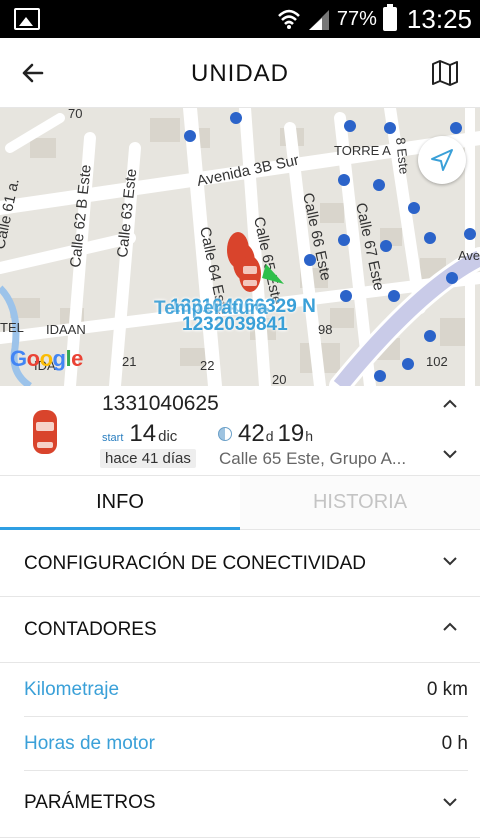 This screenshot has width=480, height=838. I want to click on wifi-icon, so click(289, 19).